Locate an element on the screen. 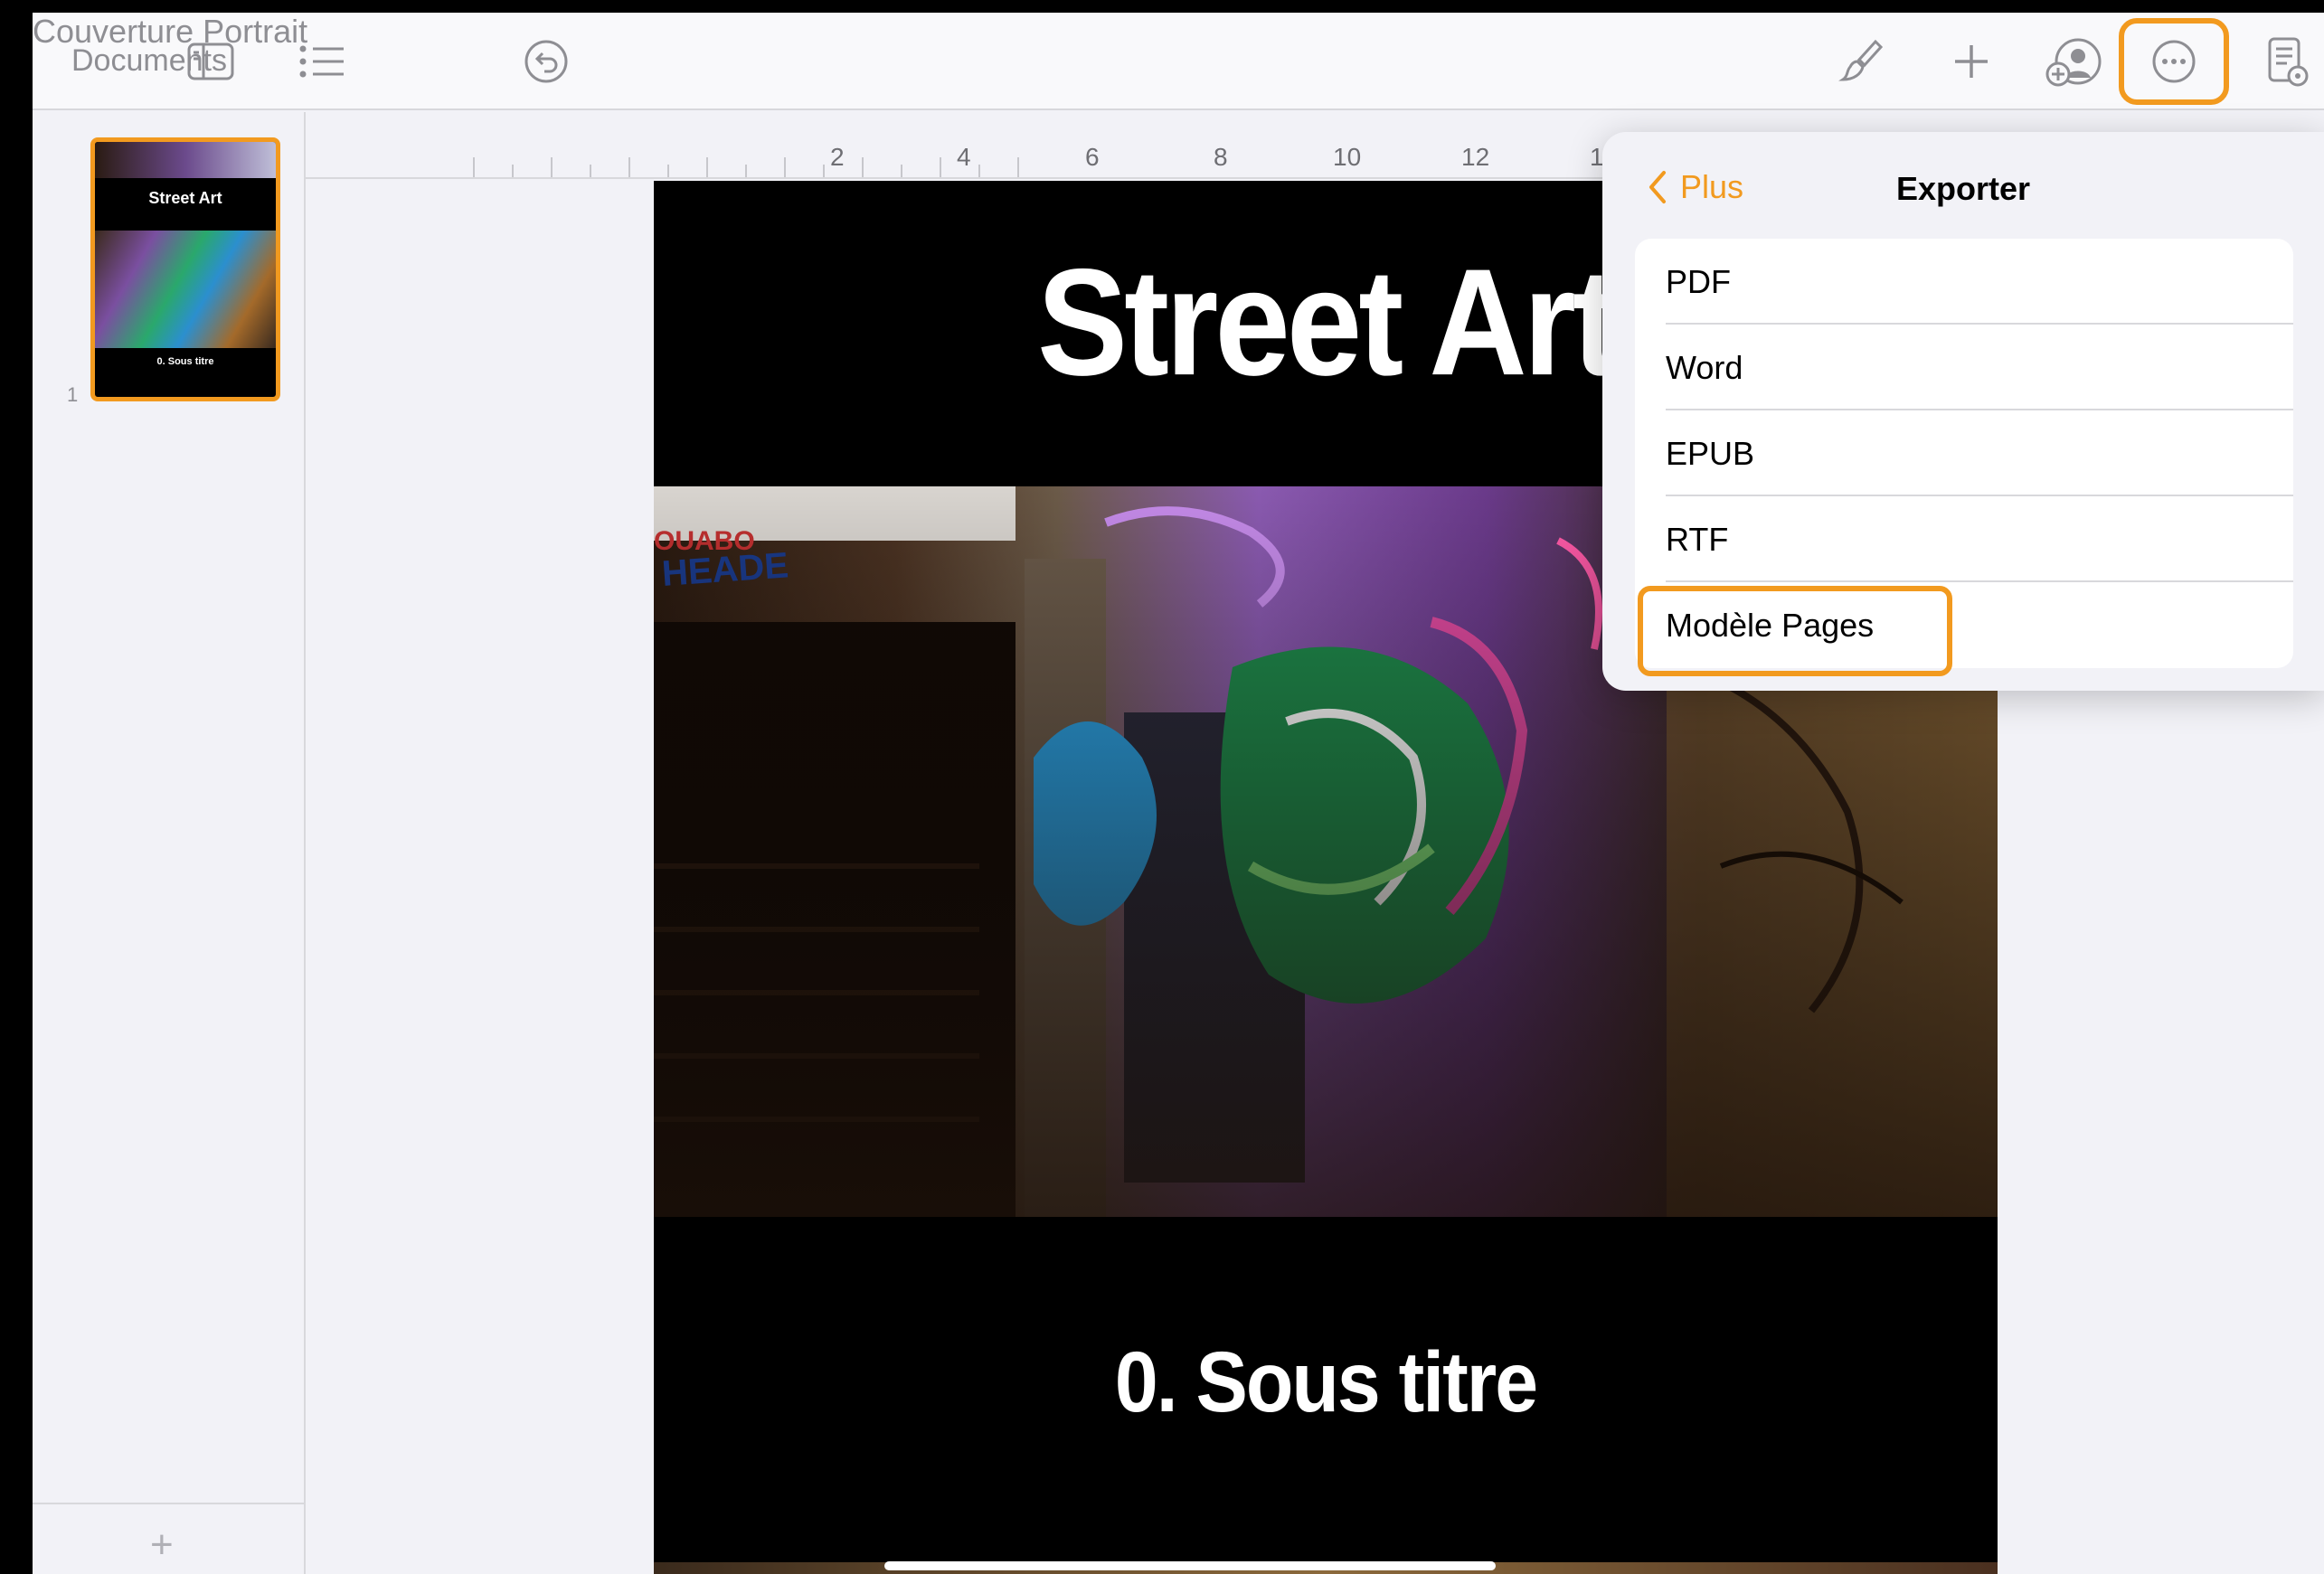 The image size is (2324, 1574). page-thumbnail: Street Art 0. Sous titre is located at coordinates (185, 269).